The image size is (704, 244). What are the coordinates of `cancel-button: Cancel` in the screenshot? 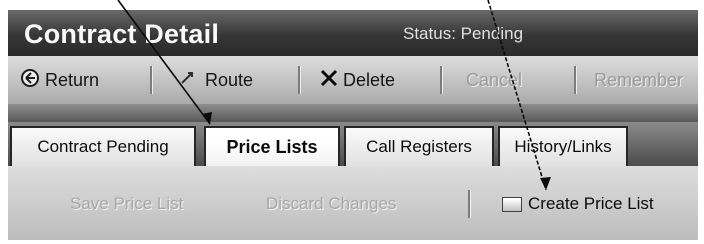 It's located at (494, 80).